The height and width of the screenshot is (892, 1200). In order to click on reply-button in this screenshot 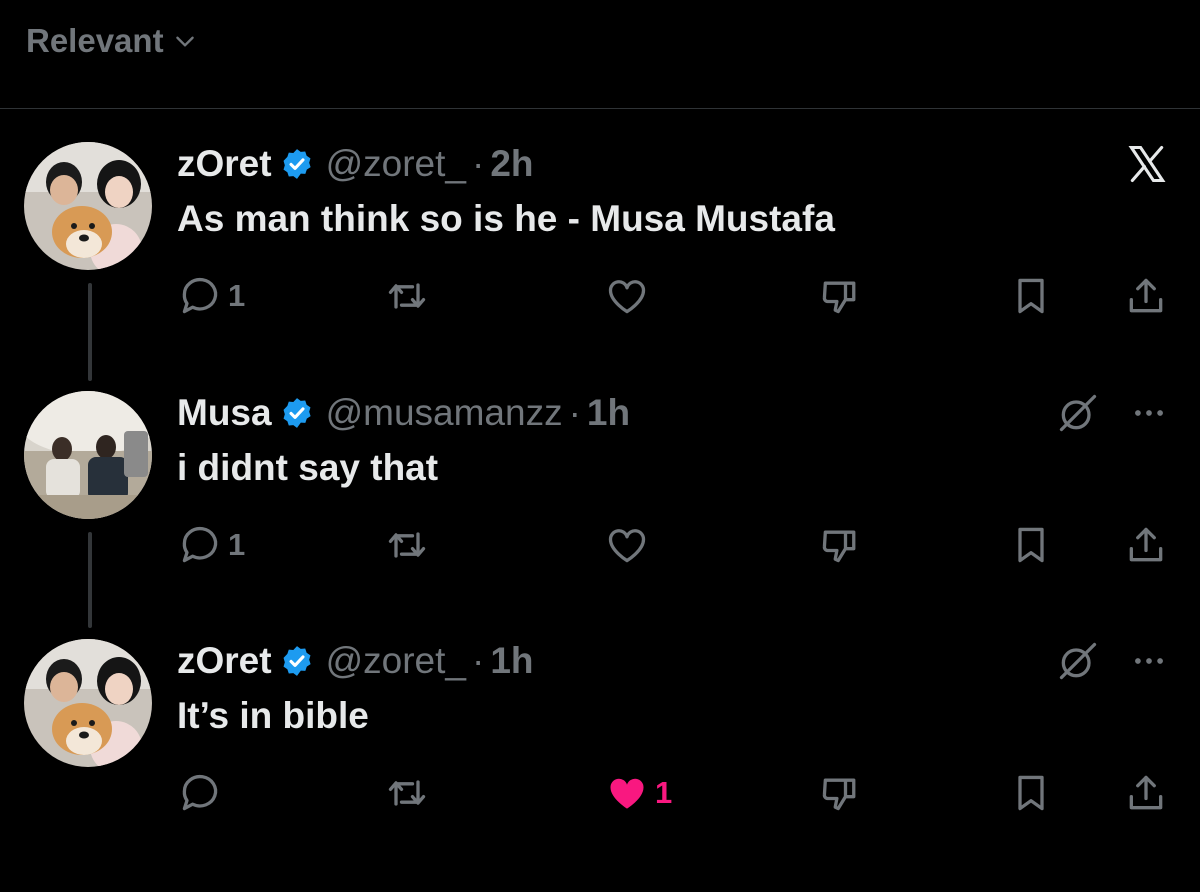, I will do `click(203, 793)`.